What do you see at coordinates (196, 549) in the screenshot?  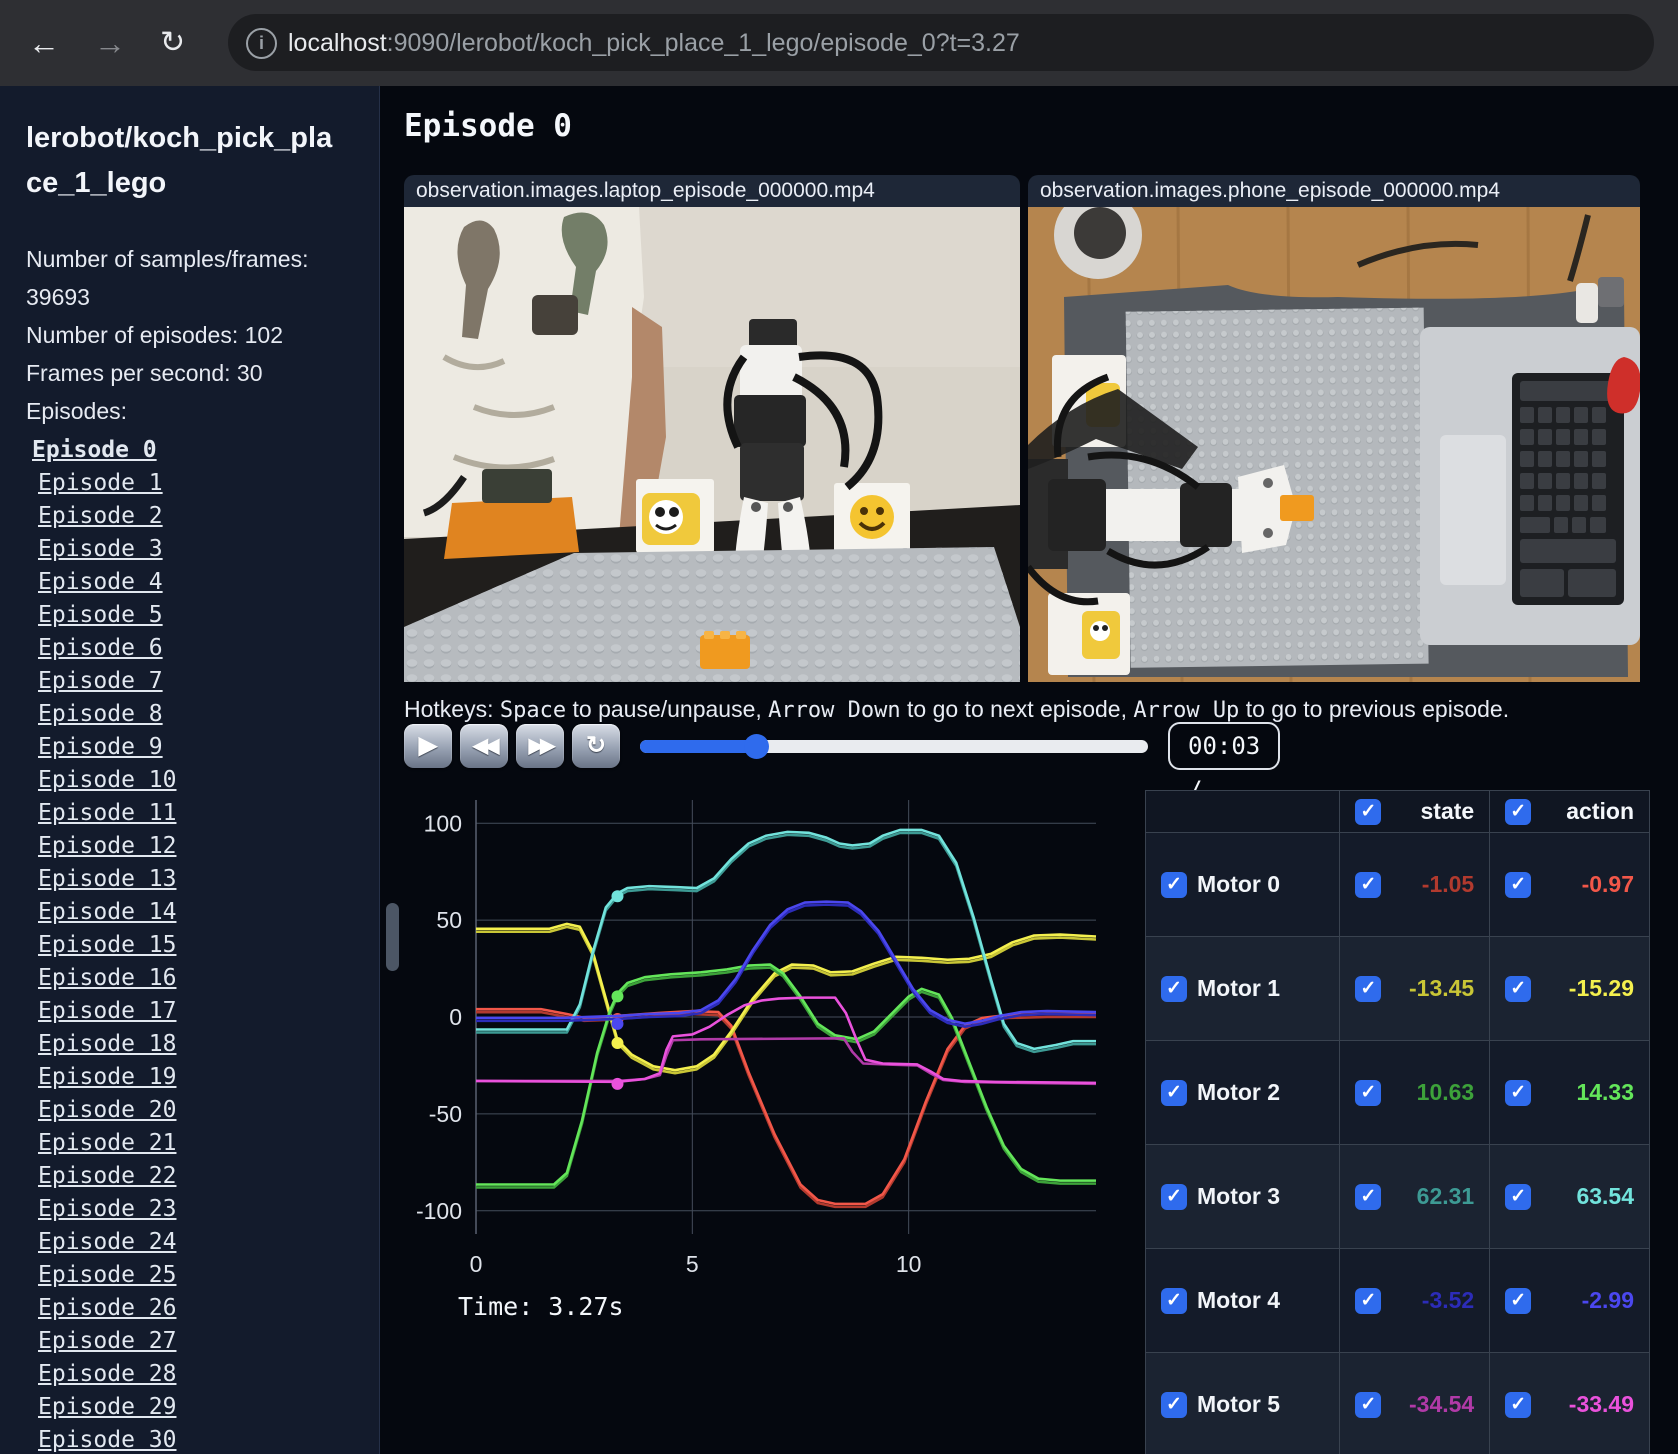 I see `sidebar-item-episode-3: Episode 3` at bounding box center [196, 549].